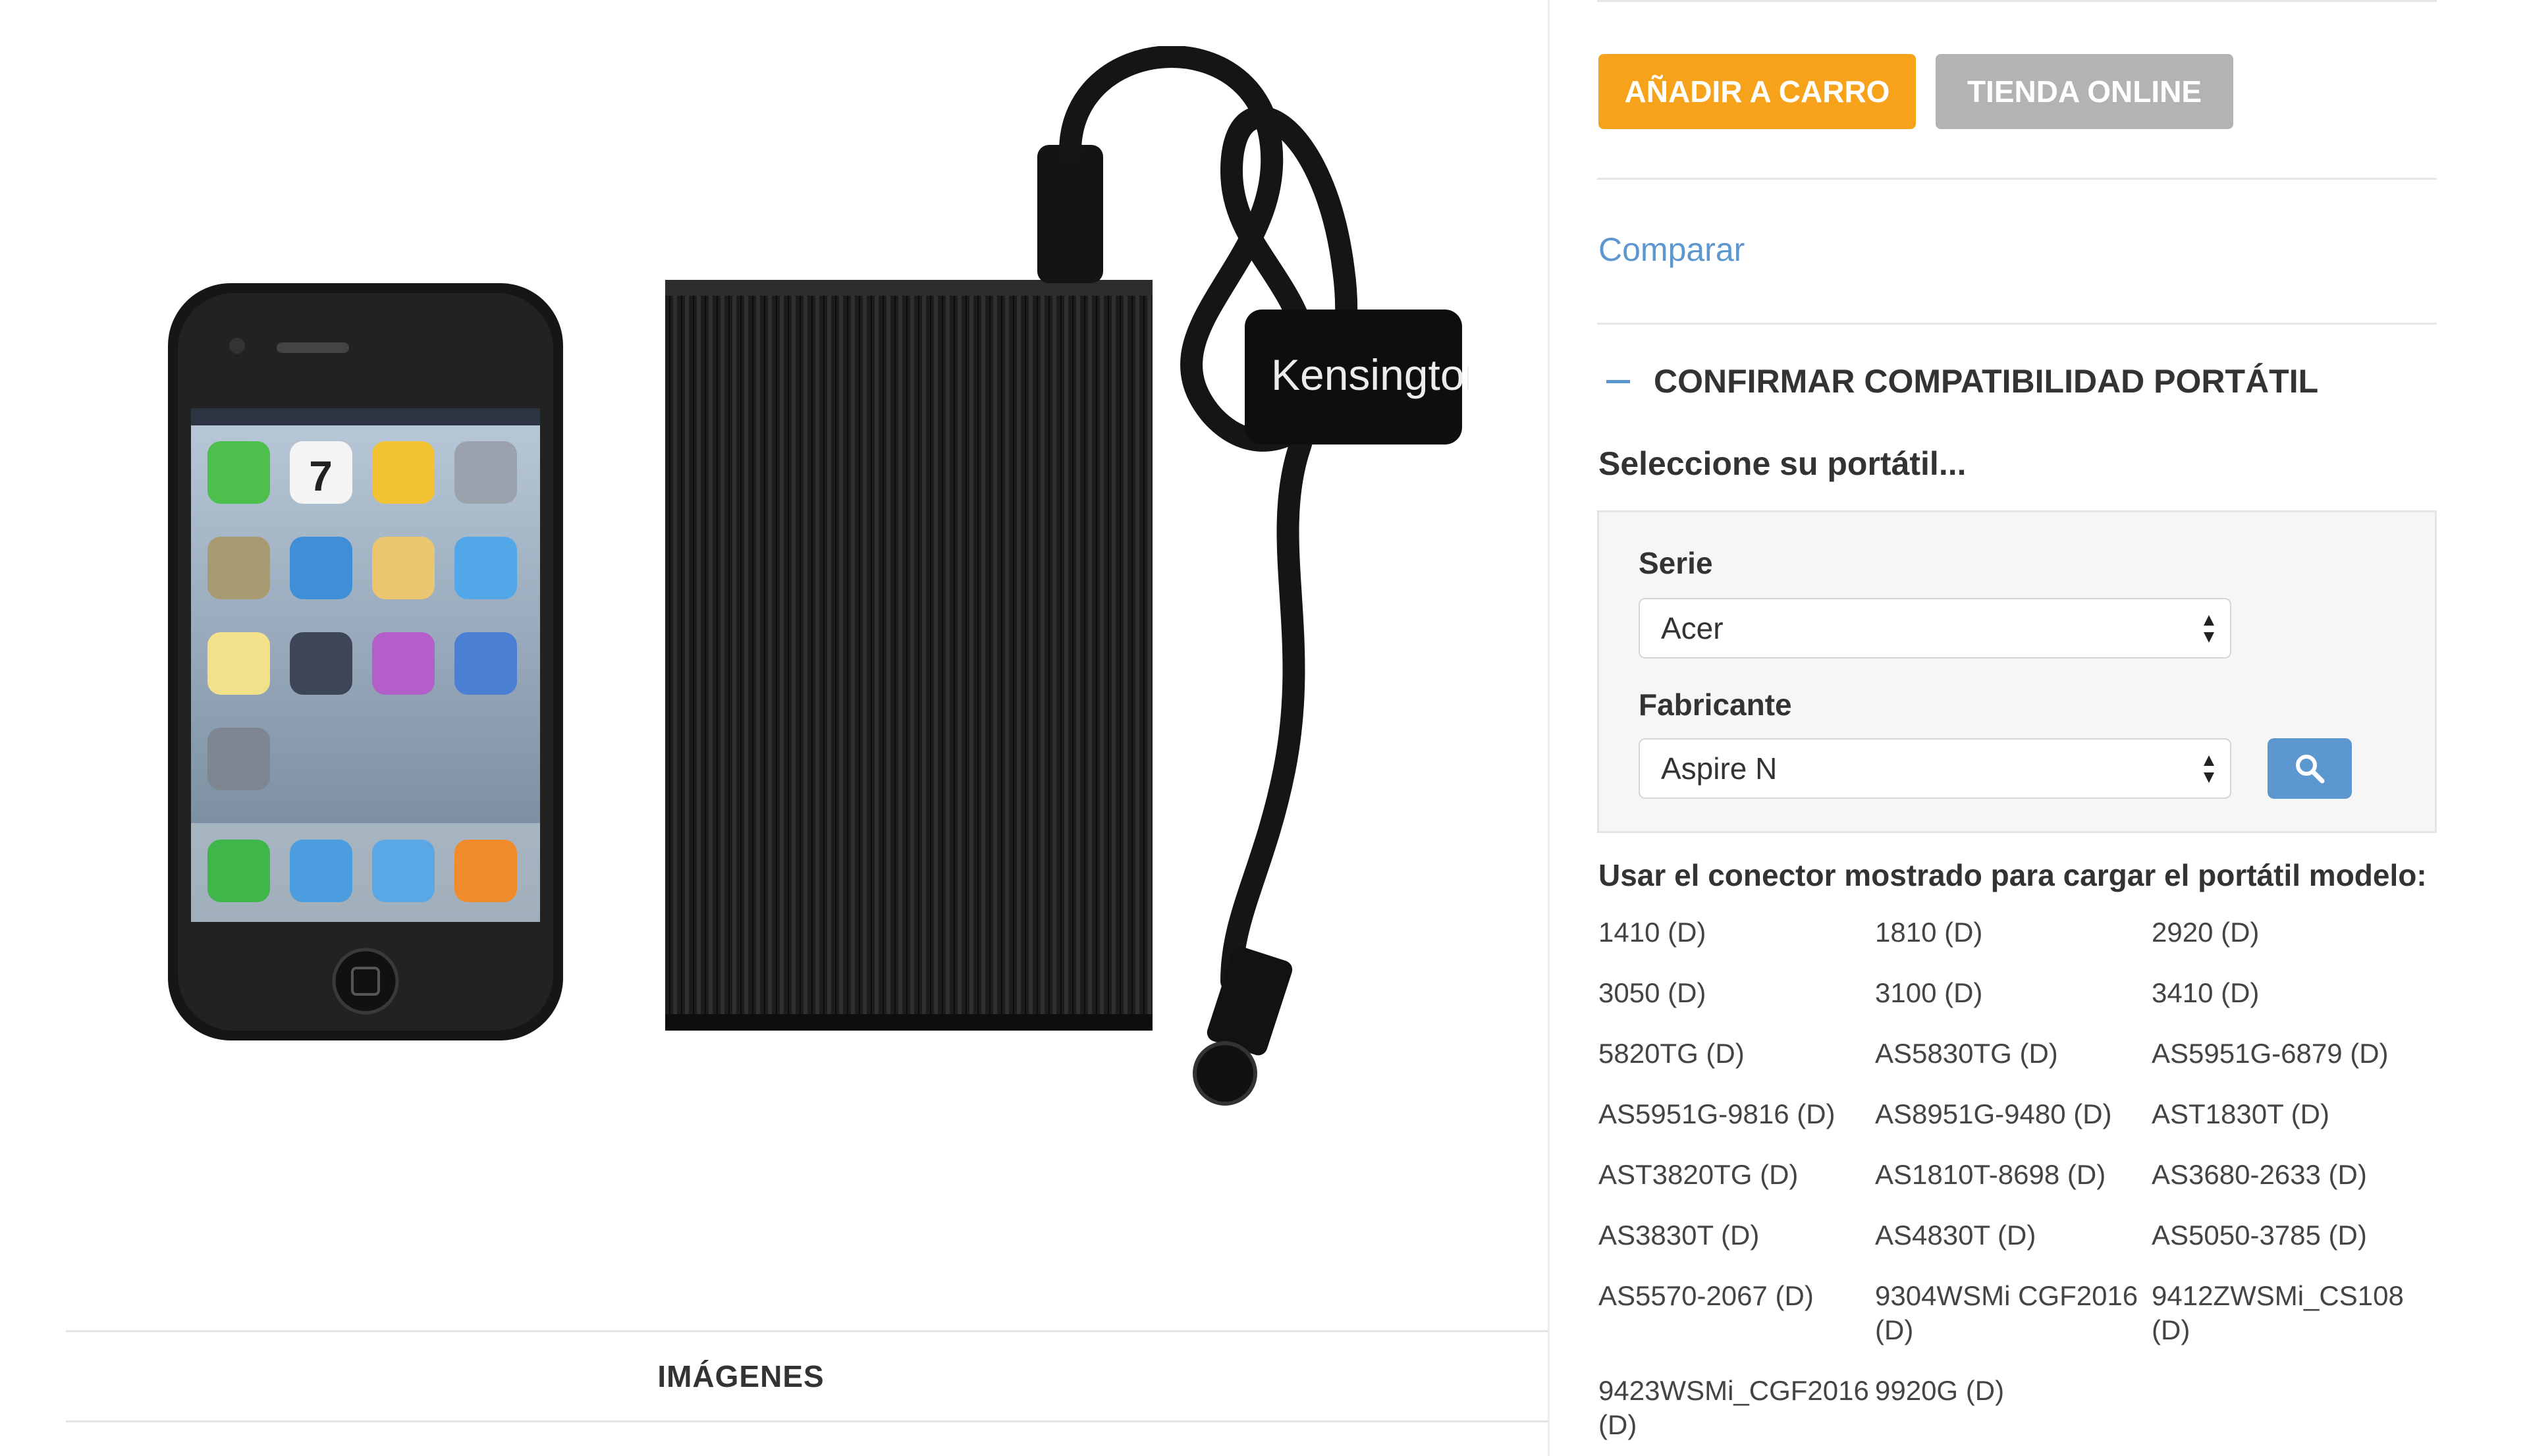 The height and width of the screenshot is (1456, 2529). I want to click on add-to-cart-button: AÑADIR A CARRO, so click(1757, 91).